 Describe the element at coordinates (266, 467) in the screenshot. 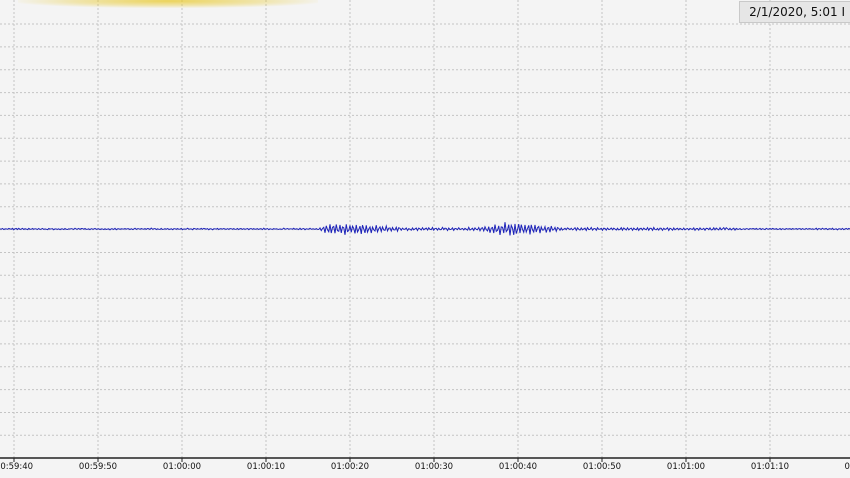

I see `x-tick-label: 01:00:10` at that location.